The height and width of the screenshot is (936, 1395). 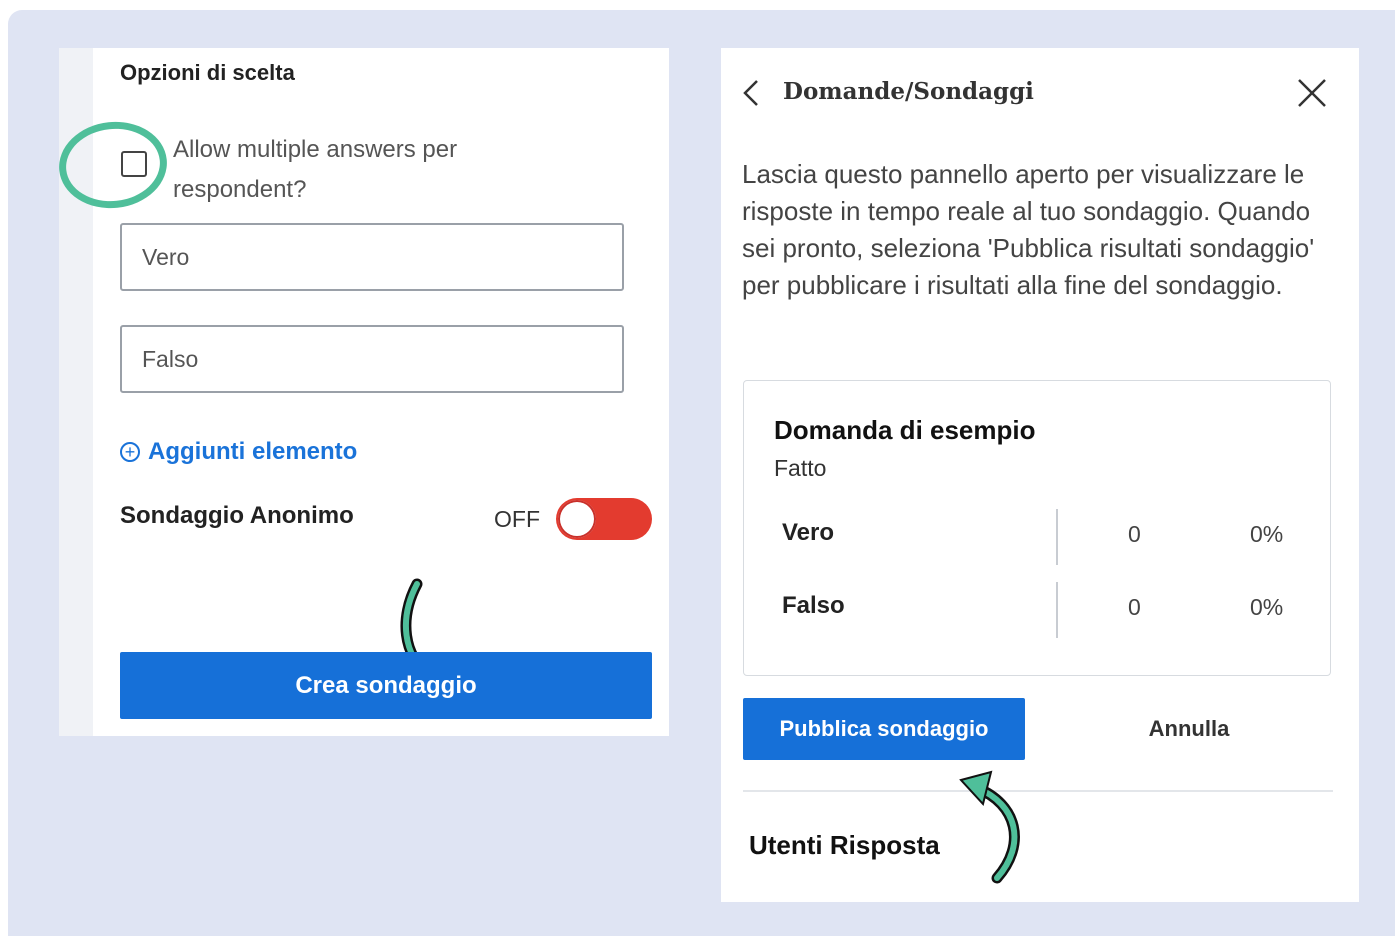 I want to click on plus-circle-icon: +, so click(x=130, y=452).